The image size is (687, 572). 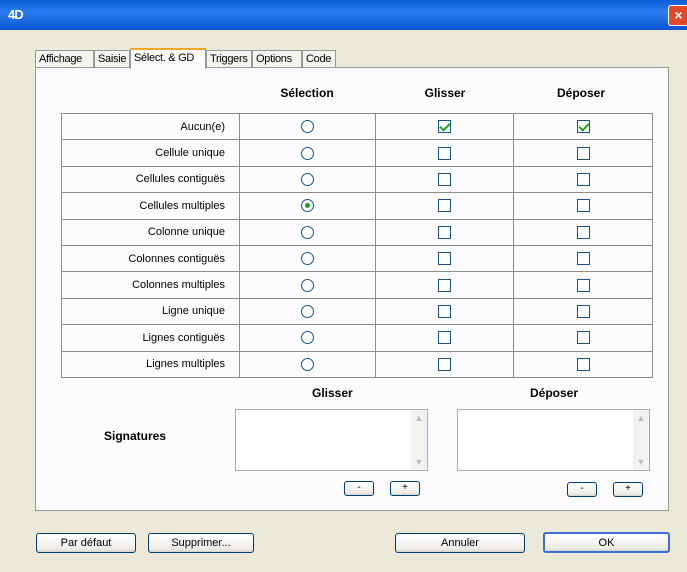 I want to click on row-label: Lignes multiples, so click(x=150, y=364).